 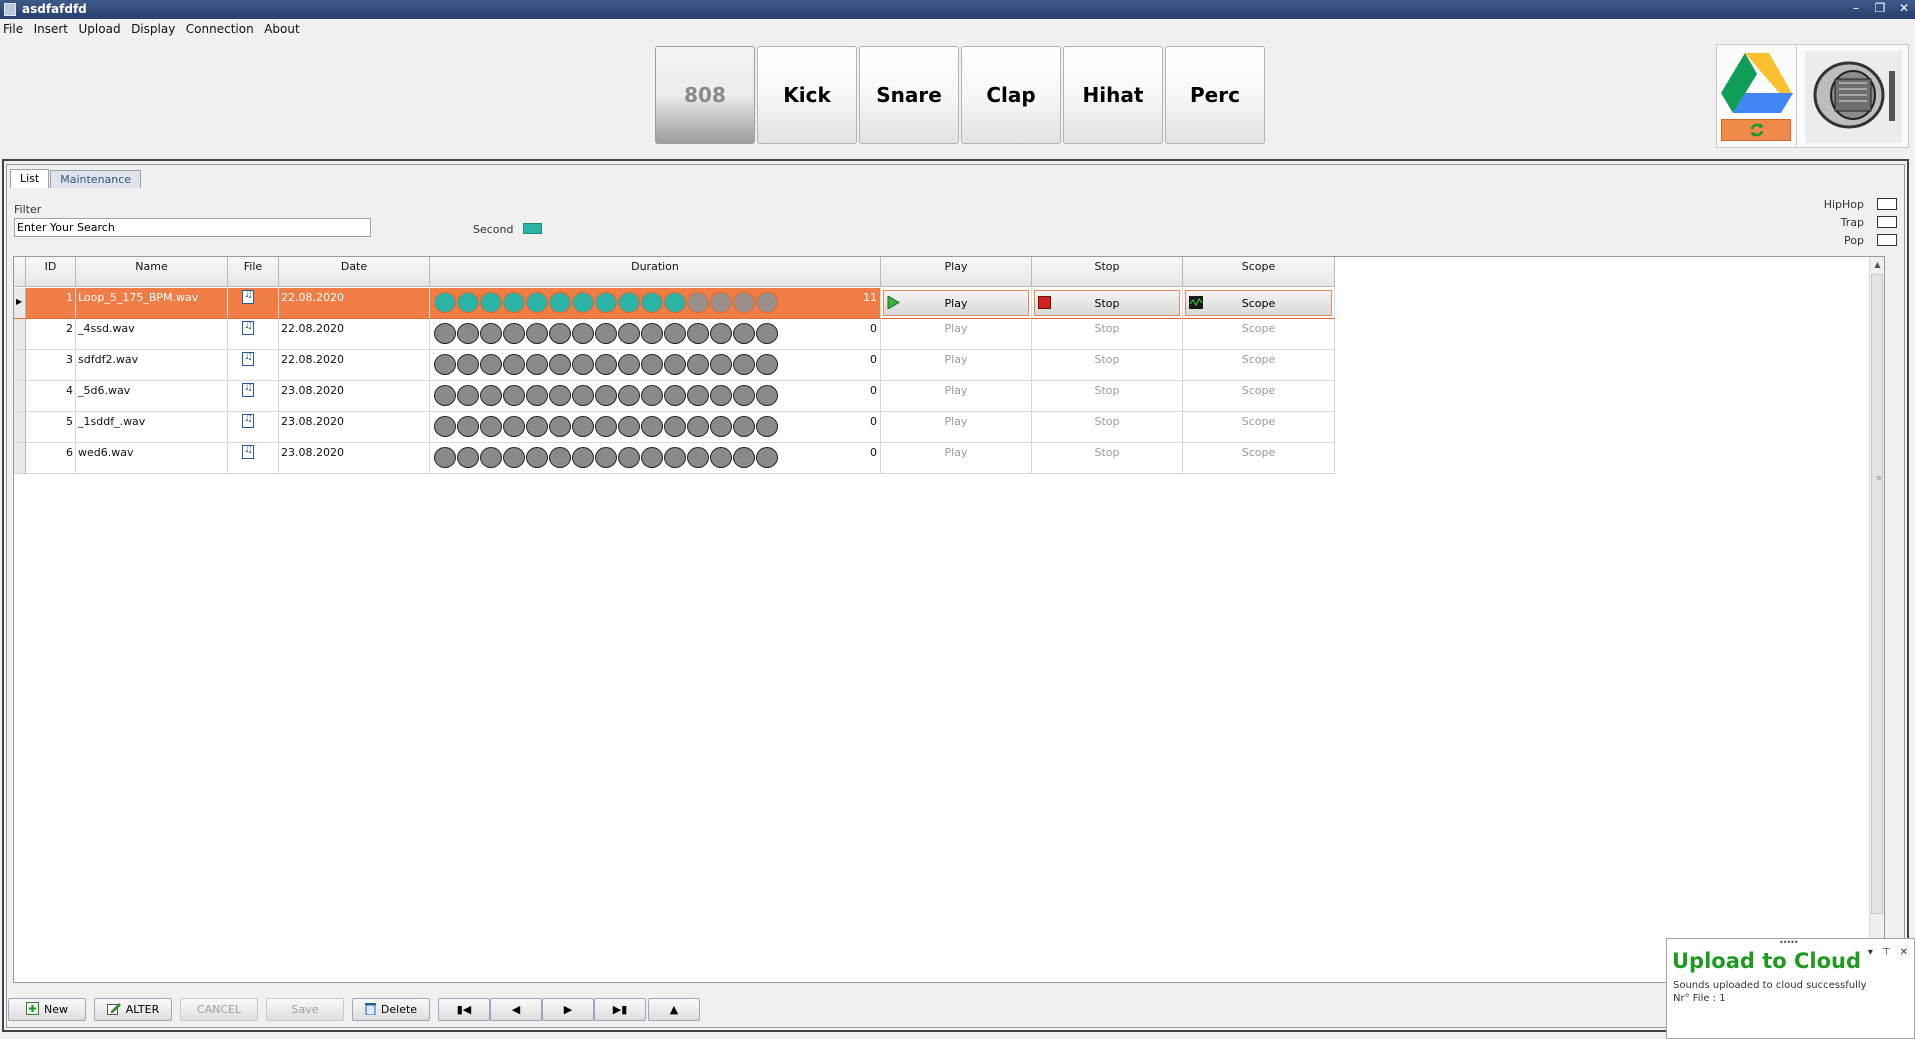 What do you see at coordinates (1756, 130) in the screenshot?
I see `sync-button` at bounding box center [1756, 130].